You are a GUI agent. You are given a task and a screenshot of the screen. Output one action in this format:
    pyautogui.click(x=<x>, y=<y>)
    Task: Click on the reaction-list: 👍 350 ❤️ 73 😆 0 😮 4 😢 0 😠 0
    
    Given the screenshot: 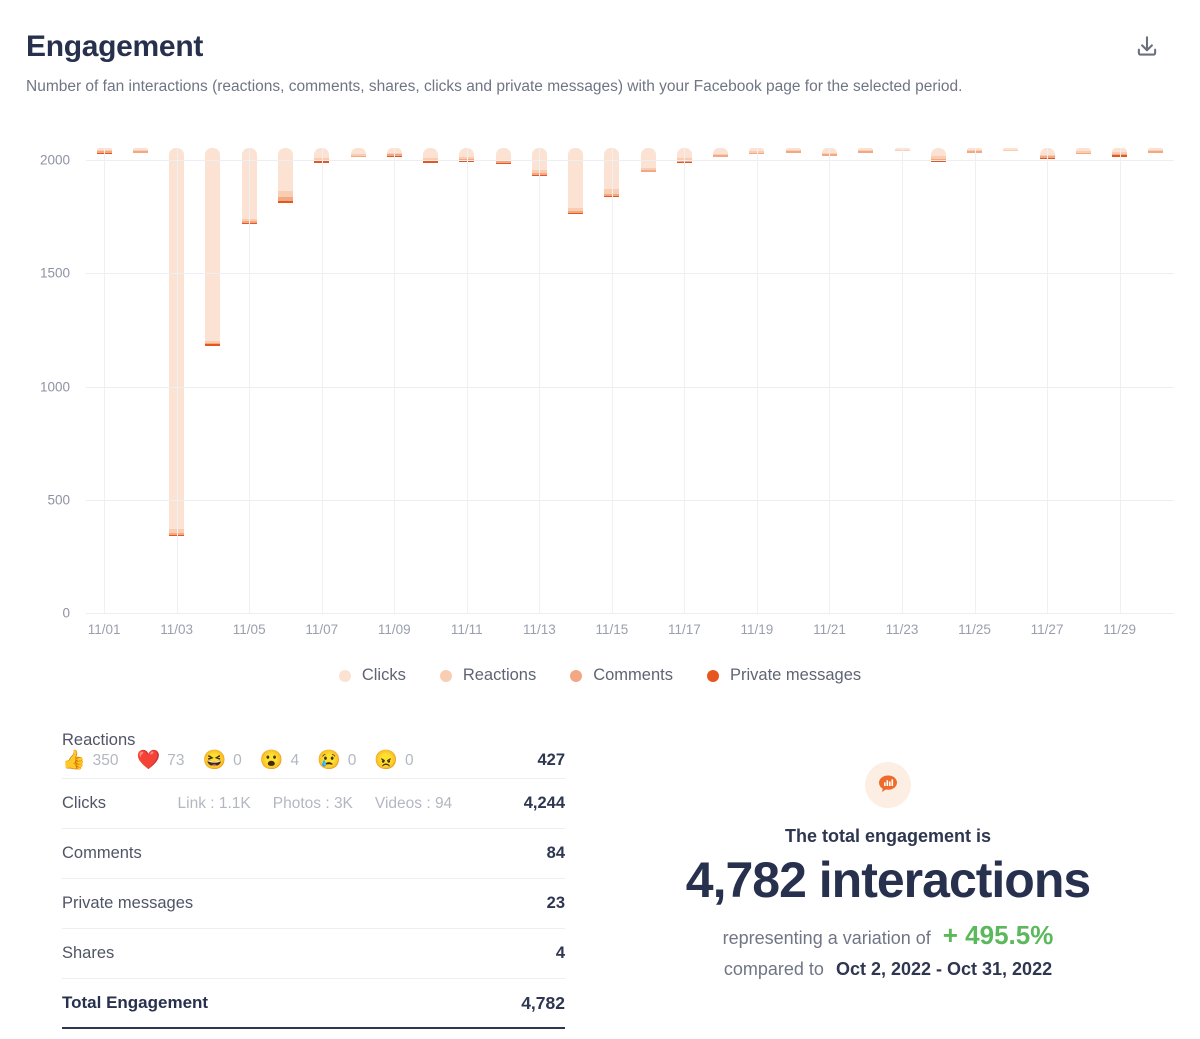 What is the action you would take?
    pyautogui.click(x=247, y=760)
    